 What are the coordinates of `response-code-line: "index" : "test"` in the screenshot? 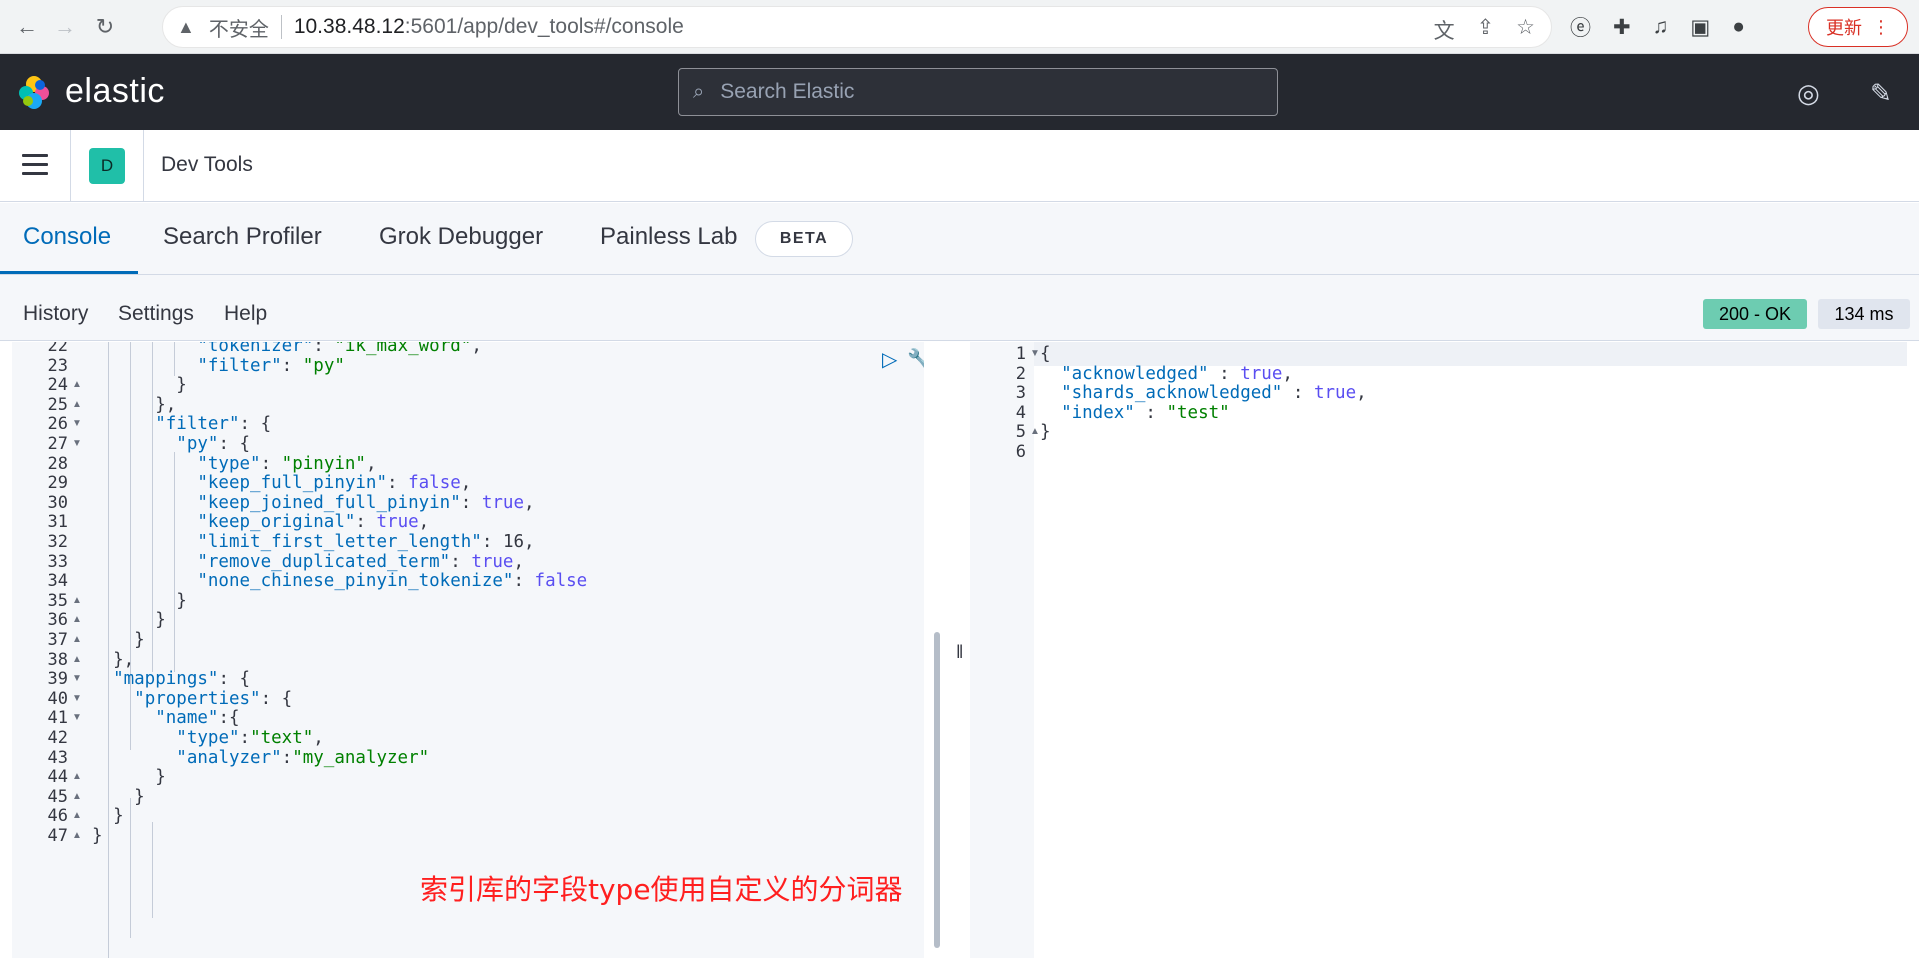 It's located at (1145, 412).